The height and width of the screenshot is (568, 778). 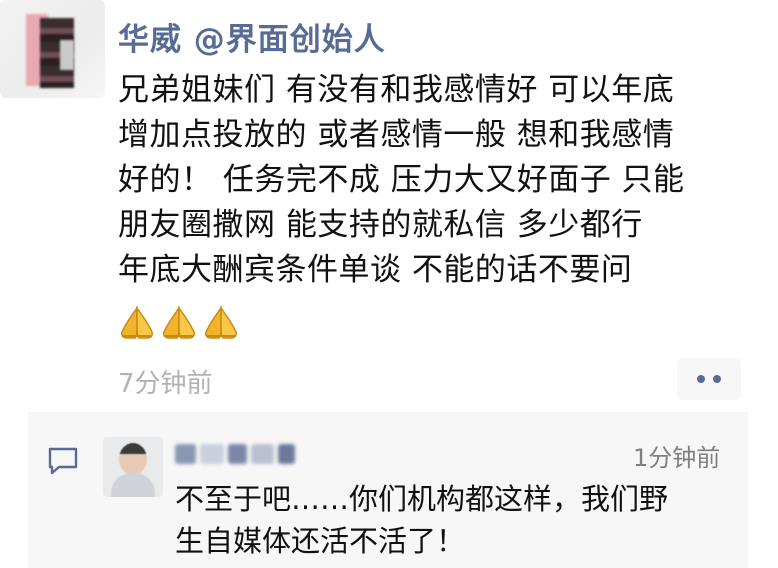 What do you see at coordinates (252, 36) in the screenshot?
I see `poster-name: 华威 @界面创始人` at bounding box center [252, 36].